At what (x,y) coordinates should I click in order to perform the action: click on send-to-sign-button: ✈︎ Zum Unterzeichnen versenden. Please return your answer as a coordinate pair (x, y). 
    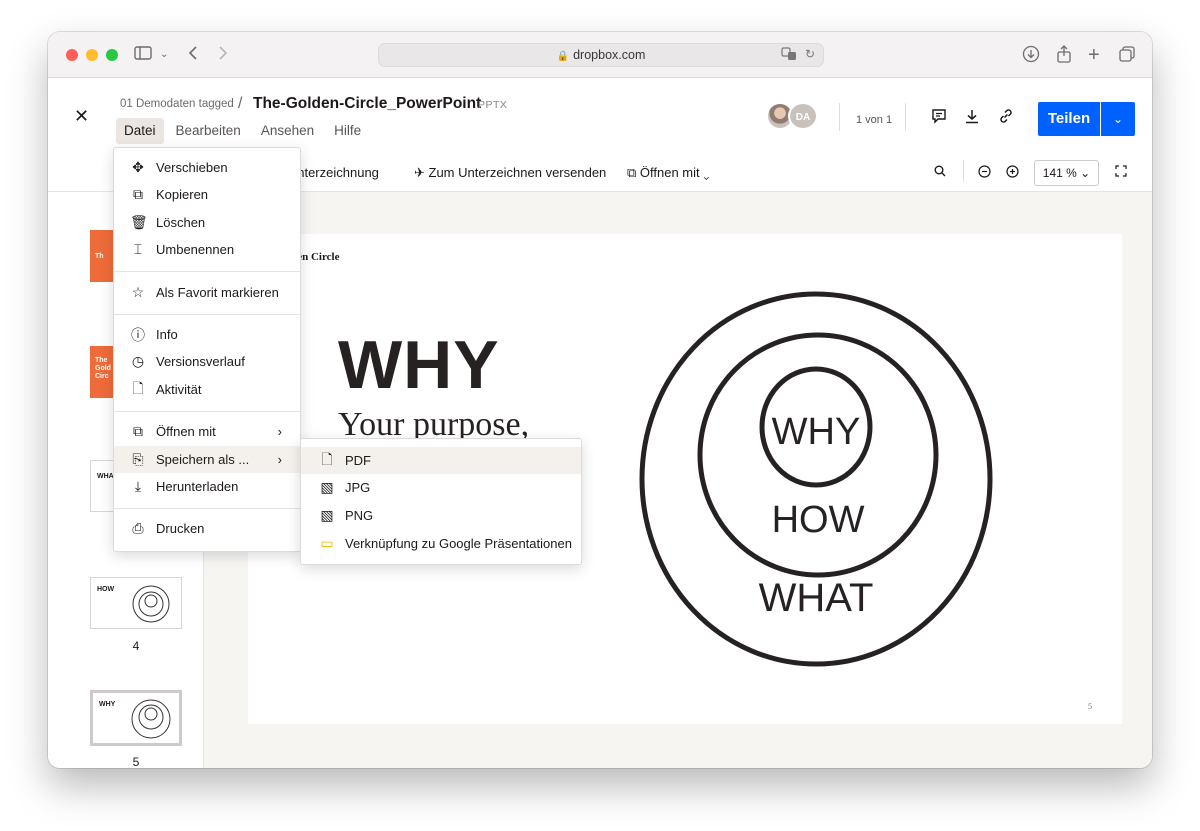
    Looking at the image, I should click on (510, 173).